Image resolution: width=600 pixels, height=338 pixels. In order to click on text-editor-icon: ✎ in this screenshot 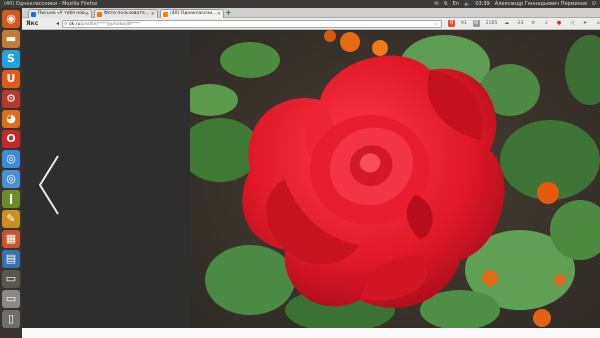, I will do `click(11, 219)`.